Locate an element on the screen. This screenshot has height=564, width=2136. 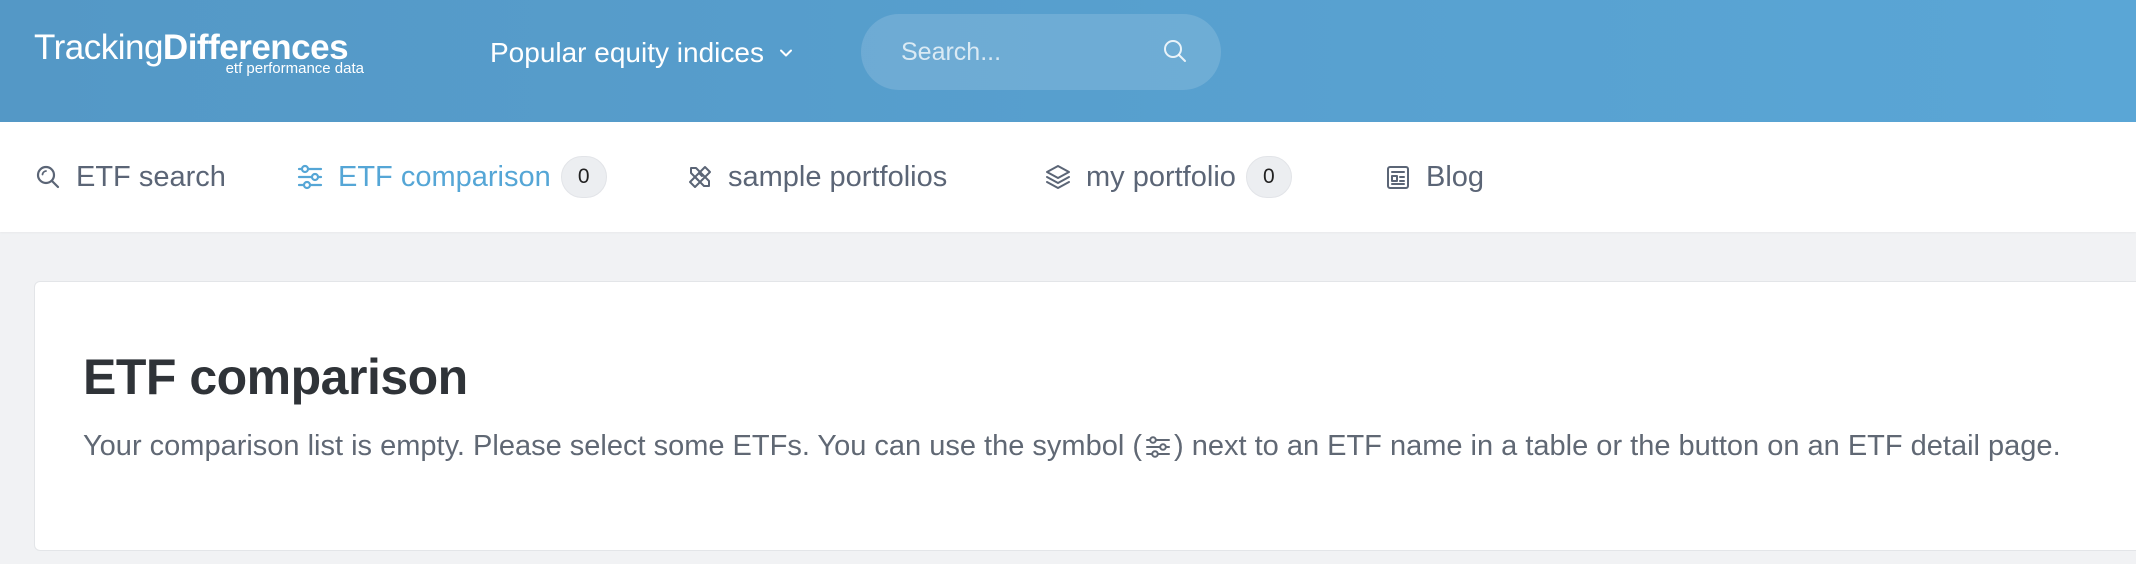
site-logo: TrackingDifferences etf performance data is located at coordinates (199, 55).